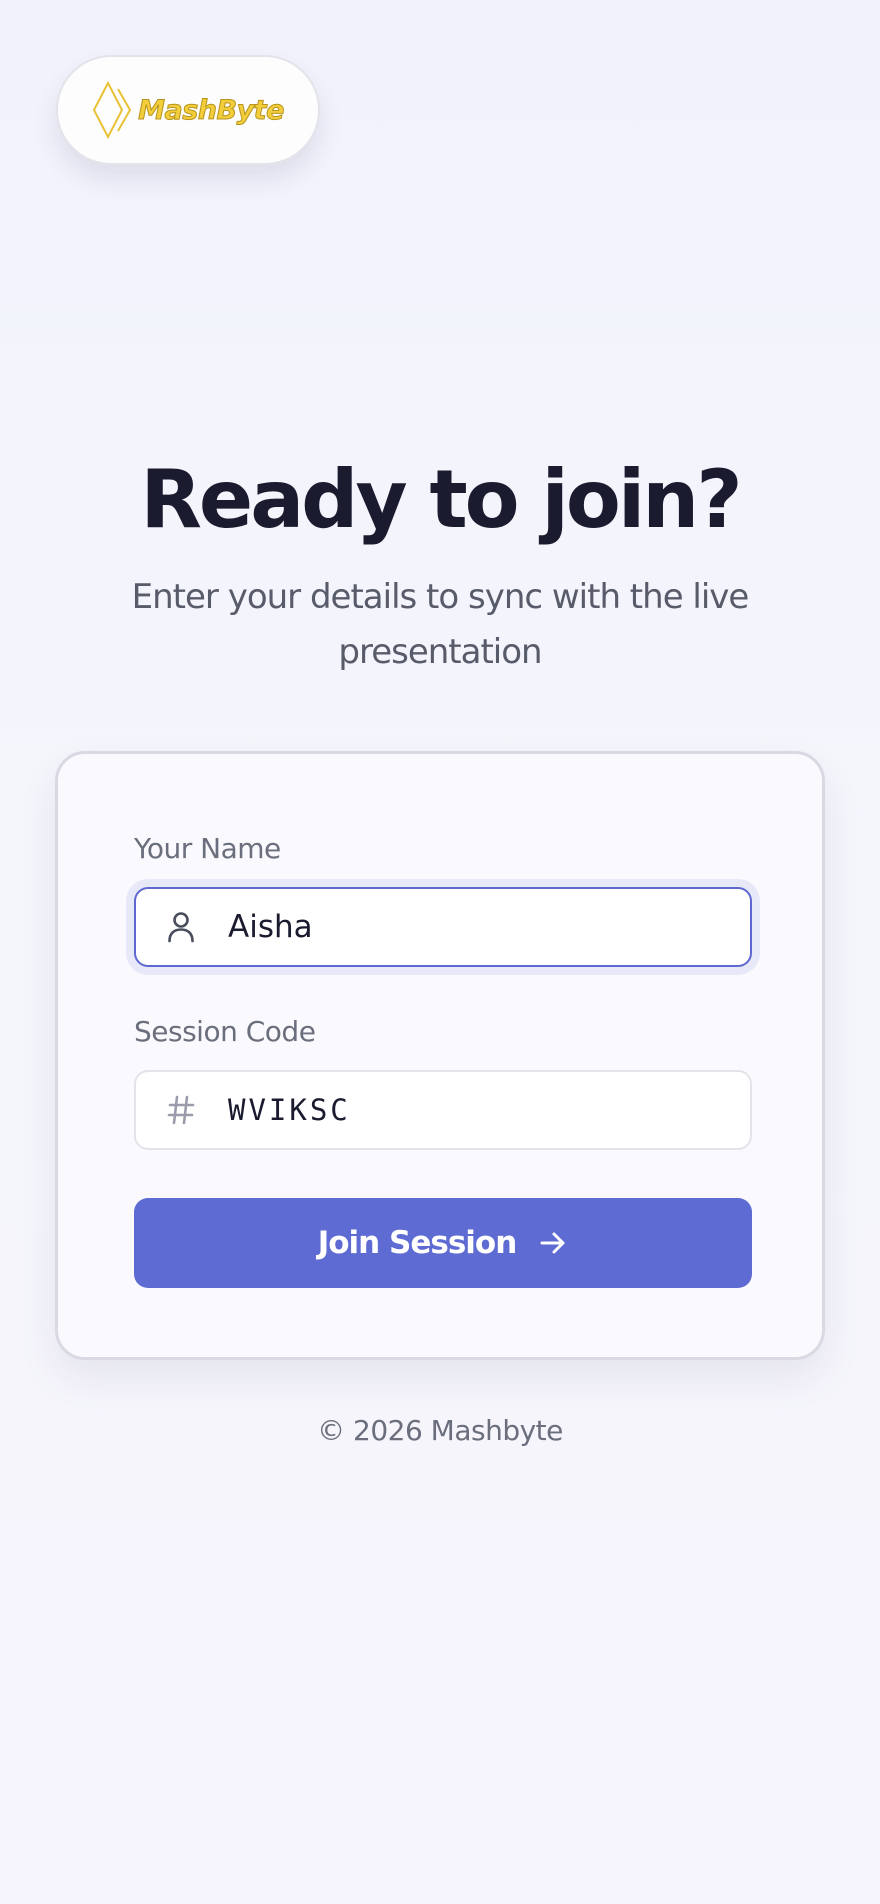 This screenshot has width=880, height=1904. What do you see at coordinates (270, 927) in the screenshot?
I see `name-input-value: Aisha` at bounding box center [270, 927].